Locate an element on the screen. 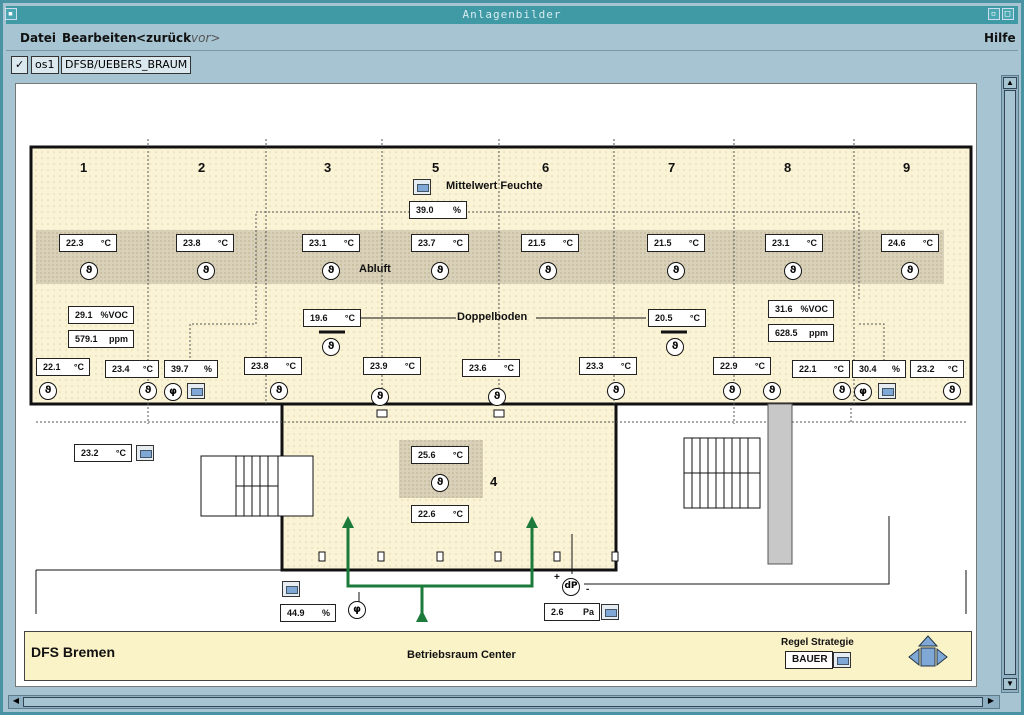 The image size is (1024, 715). menu-back: <zurück is located at coordinates (163, 38).